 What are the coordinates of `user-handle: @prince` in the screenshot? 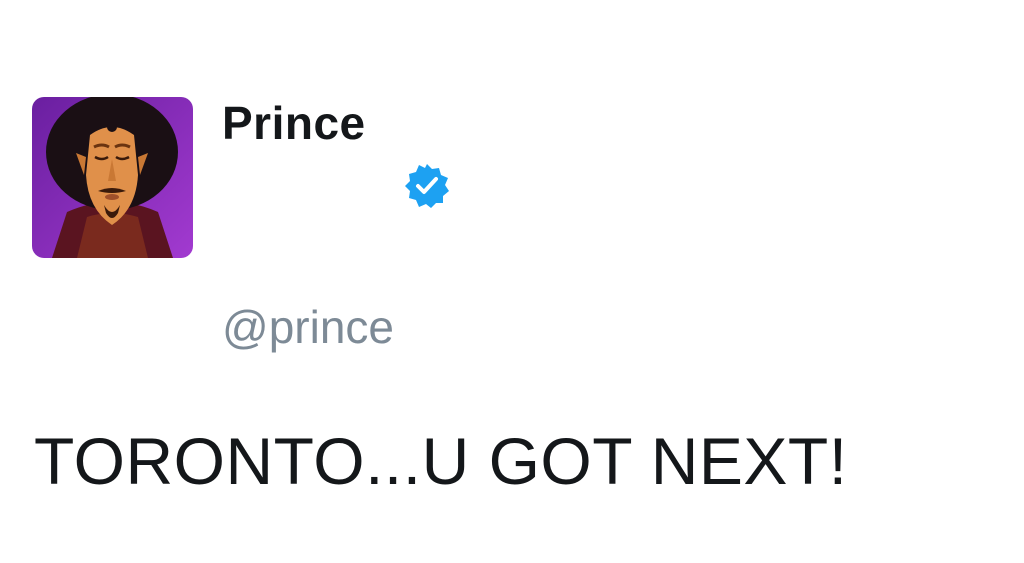 It's located at (308, 327).